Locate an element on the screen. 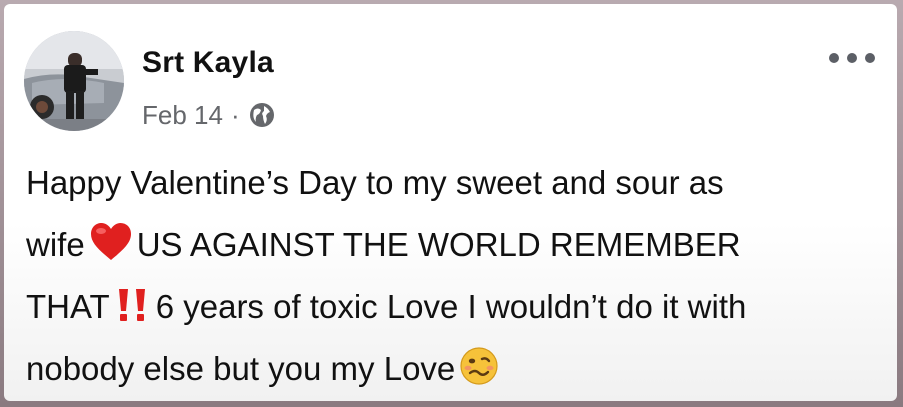 The image size is (903, 407). post-text-line: wife US AGAINST THE WORLD REMEMBER is located at coordinates (451, 245).